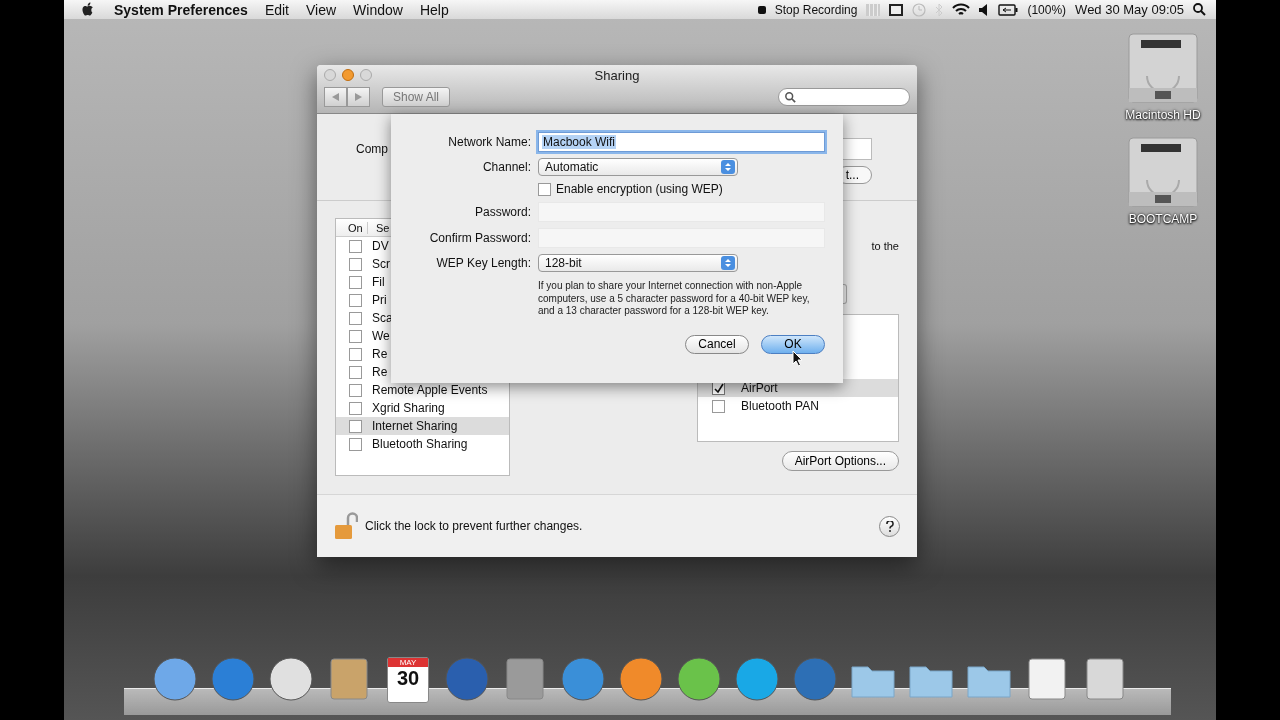 This screenshot has width=1280, height=720. Describe the element at coordinates (372, 149) in the screenshot. I see `computer-name-label: Comp` at that location.